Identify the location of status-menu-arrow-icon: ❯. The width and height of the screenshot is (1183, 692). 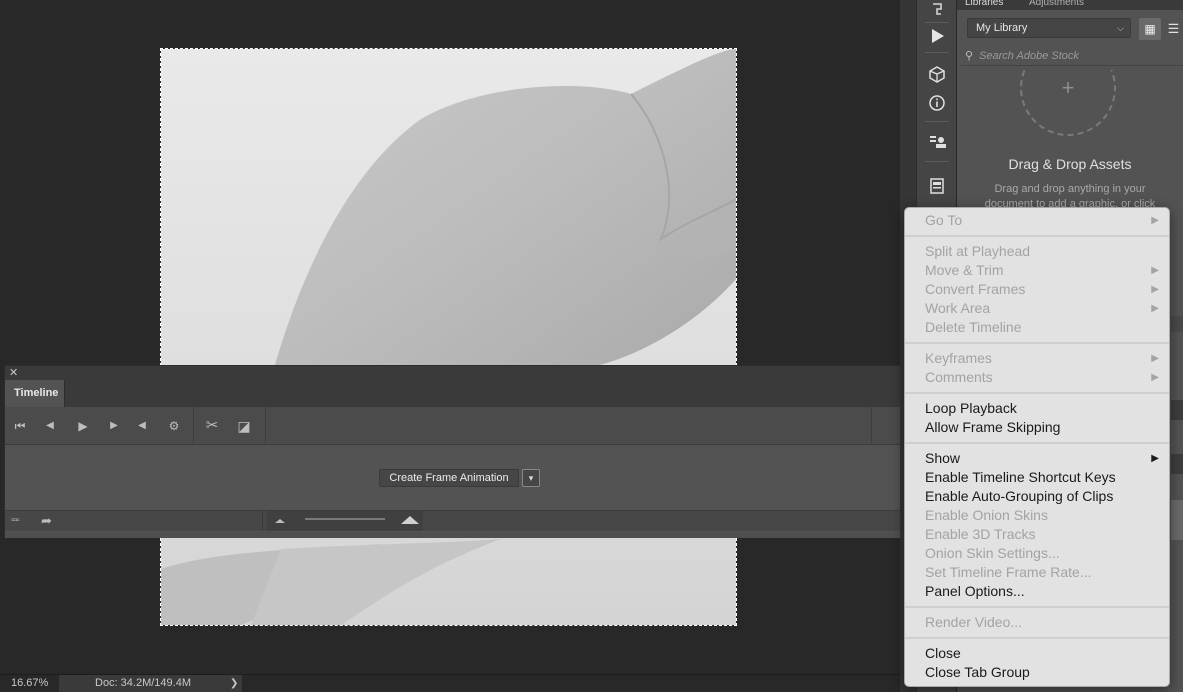
(234, 683).